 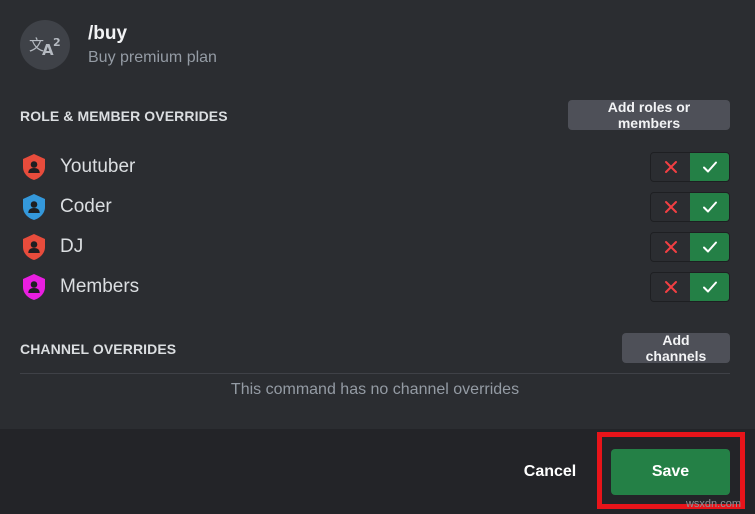 What do you see at coordinates (86, 206) in the screenshot?
I see `role-name: Coder` at bounding box center [86, 206].